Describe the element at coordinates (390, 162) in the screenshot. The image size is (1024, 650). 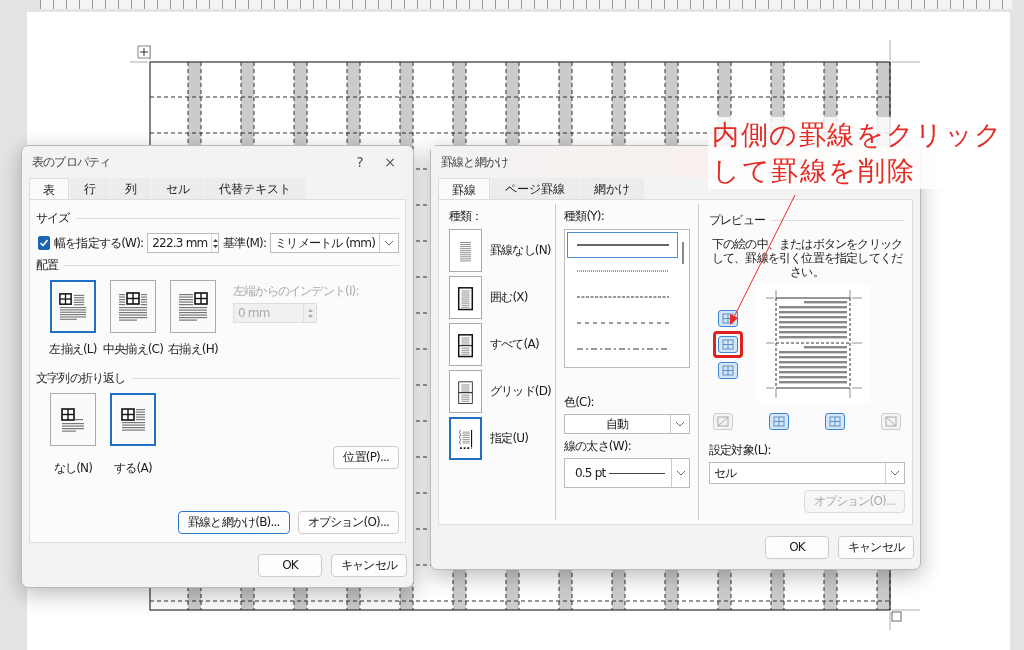
I see `close-button: ×` at that location.